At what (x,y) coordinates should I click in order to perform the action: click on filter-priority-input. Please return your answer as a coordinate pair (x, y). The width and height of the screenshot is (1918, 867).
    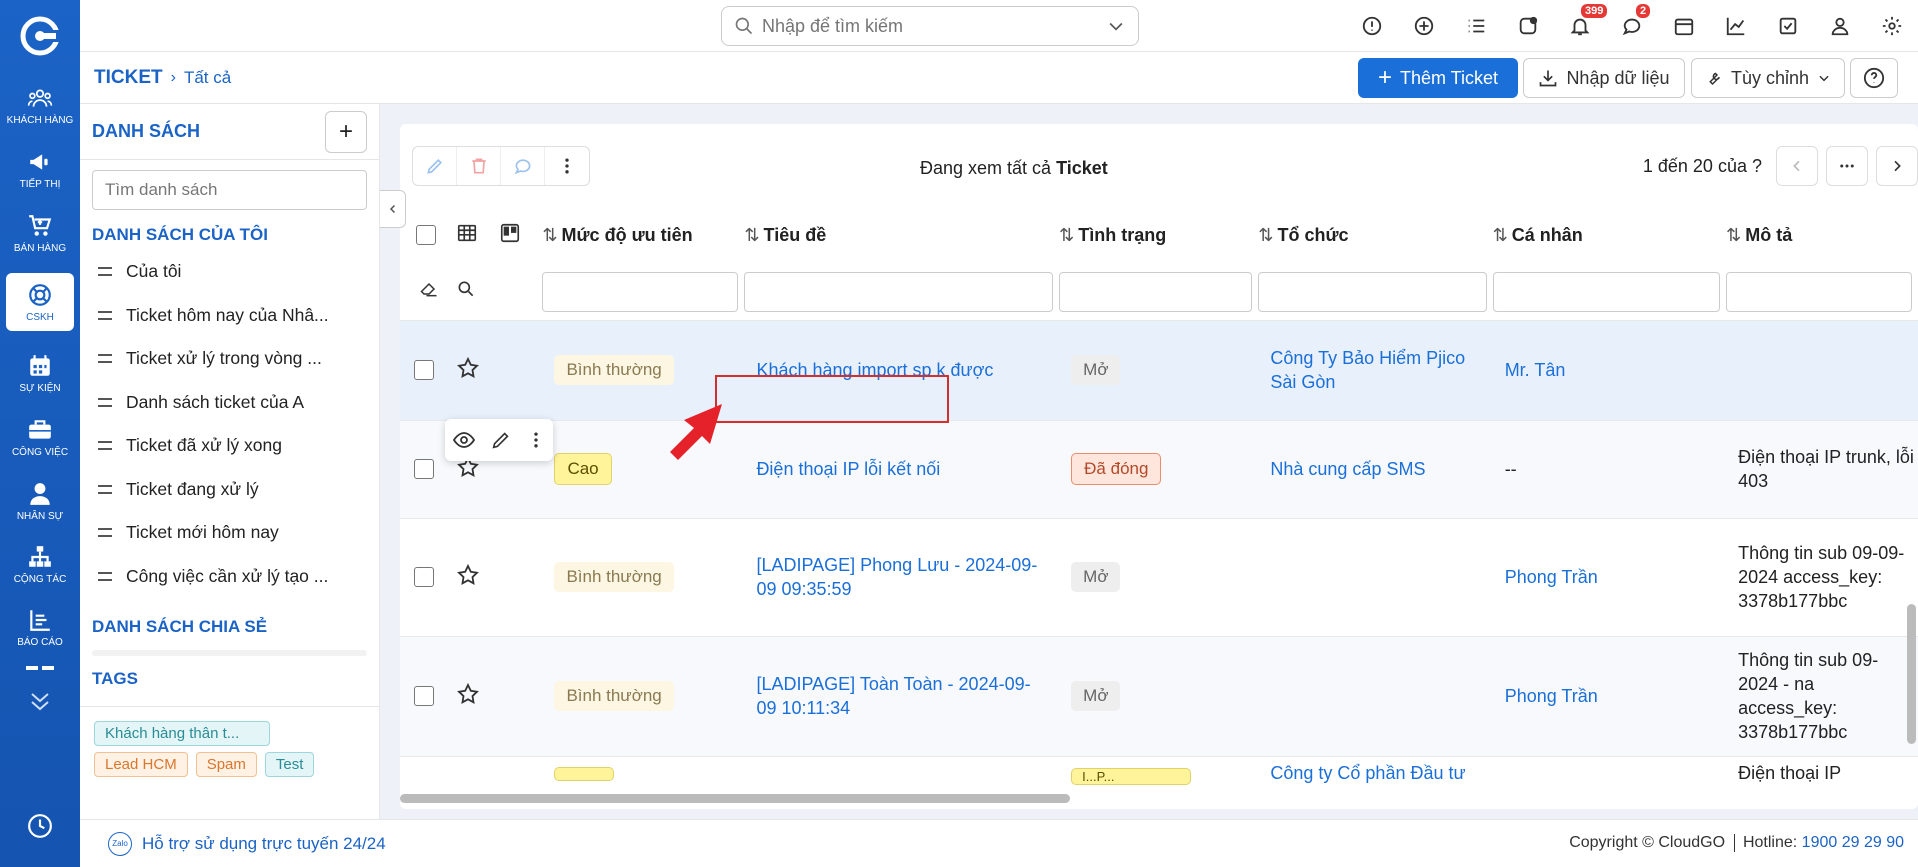
    Looking at the image, I should click on (640, 291).